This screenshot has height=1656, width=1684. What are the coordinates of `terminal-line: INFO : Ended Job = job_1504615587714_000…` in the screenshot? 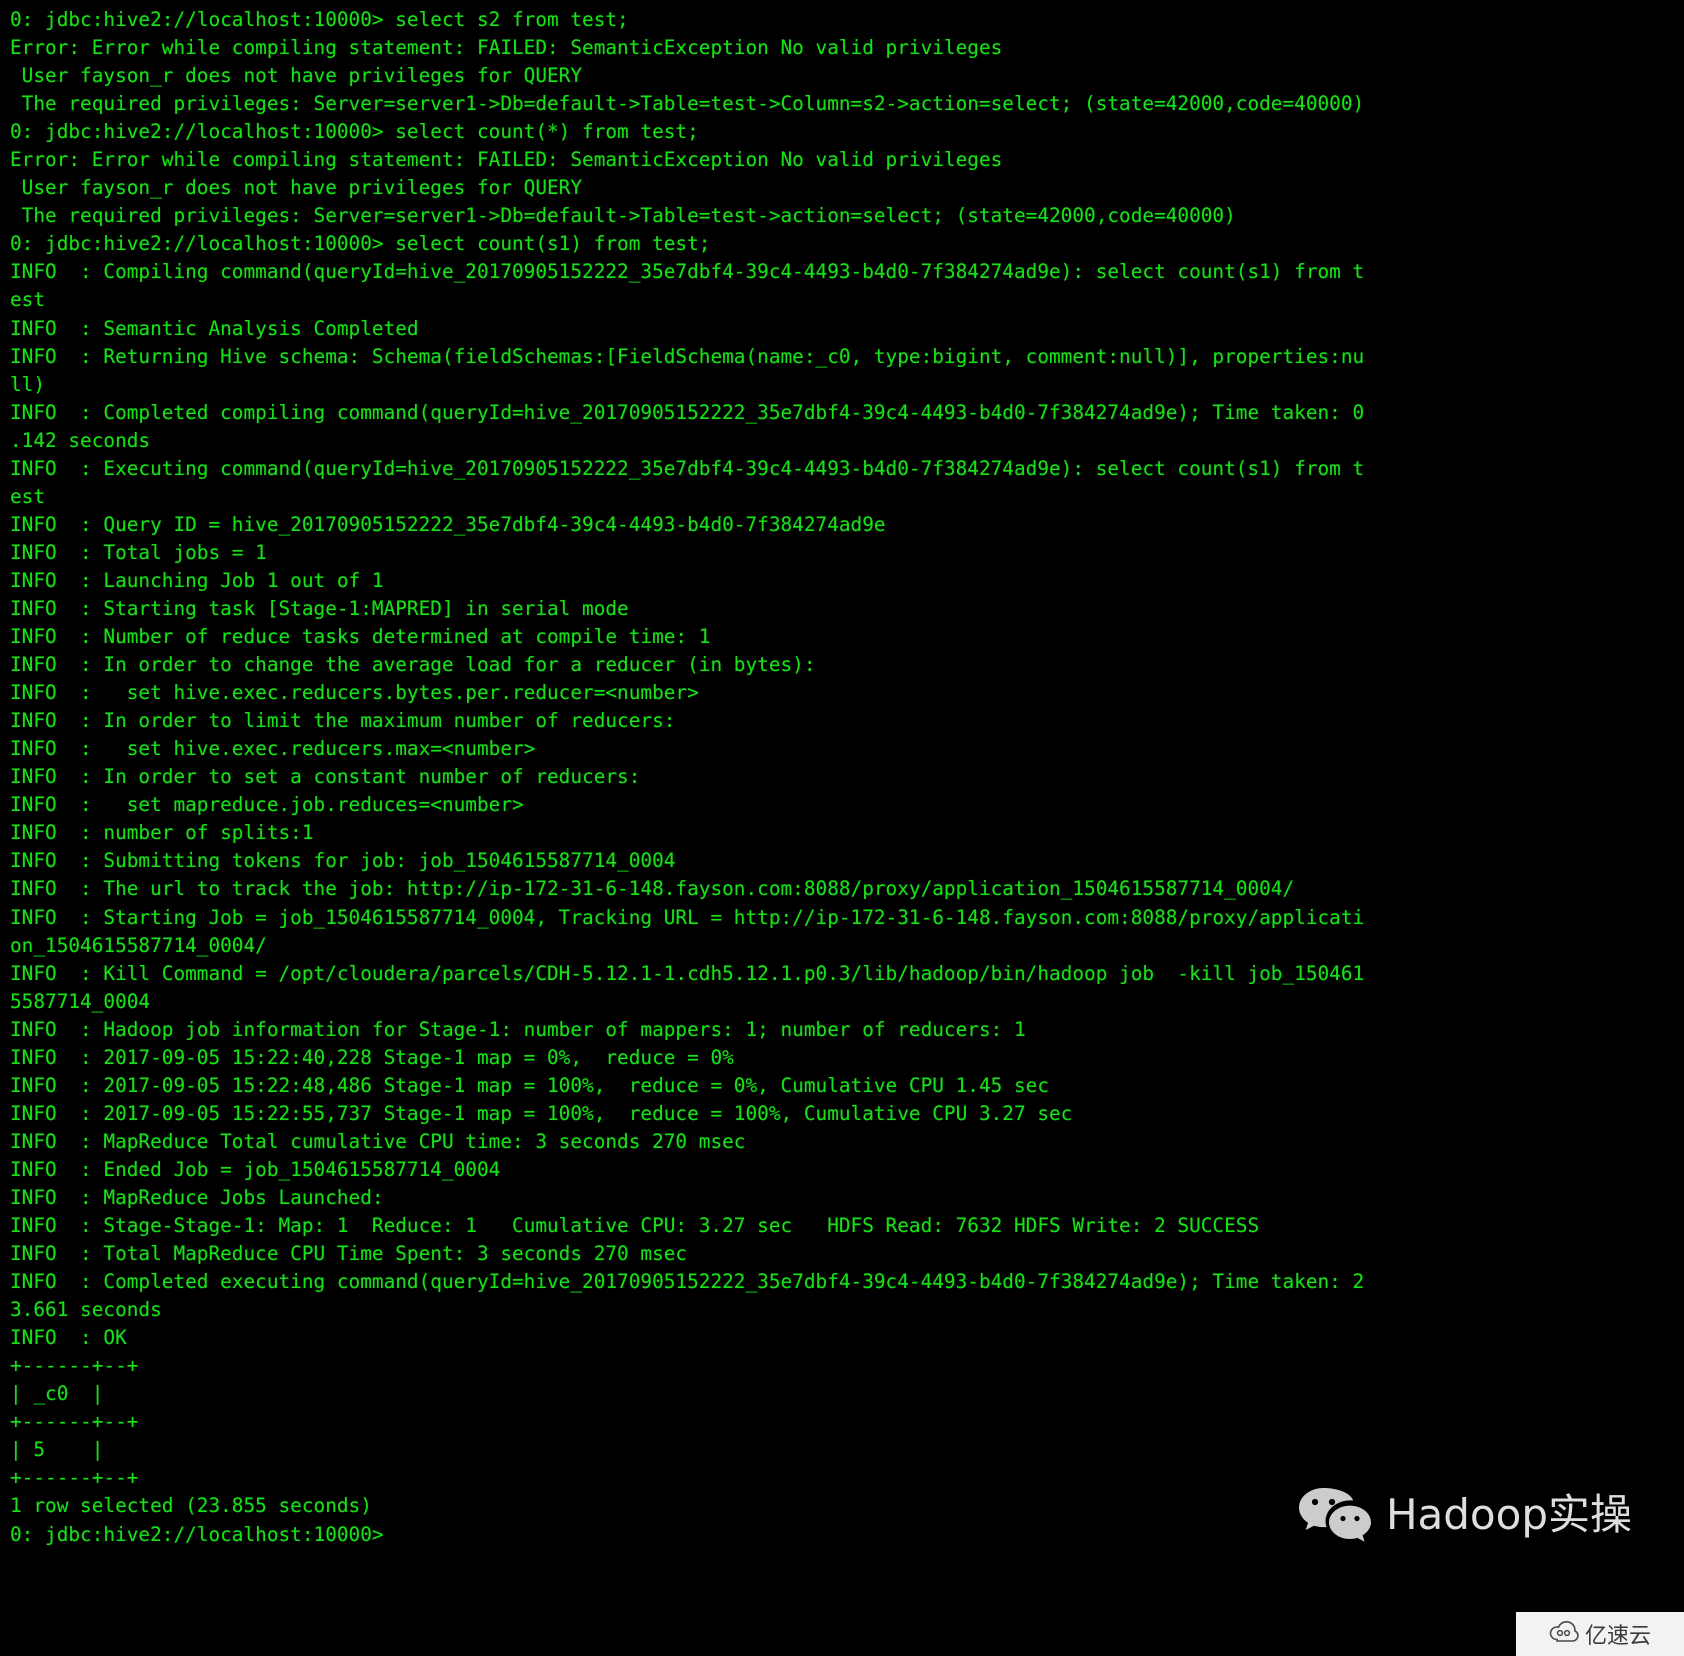 It's located at (255, 1169).